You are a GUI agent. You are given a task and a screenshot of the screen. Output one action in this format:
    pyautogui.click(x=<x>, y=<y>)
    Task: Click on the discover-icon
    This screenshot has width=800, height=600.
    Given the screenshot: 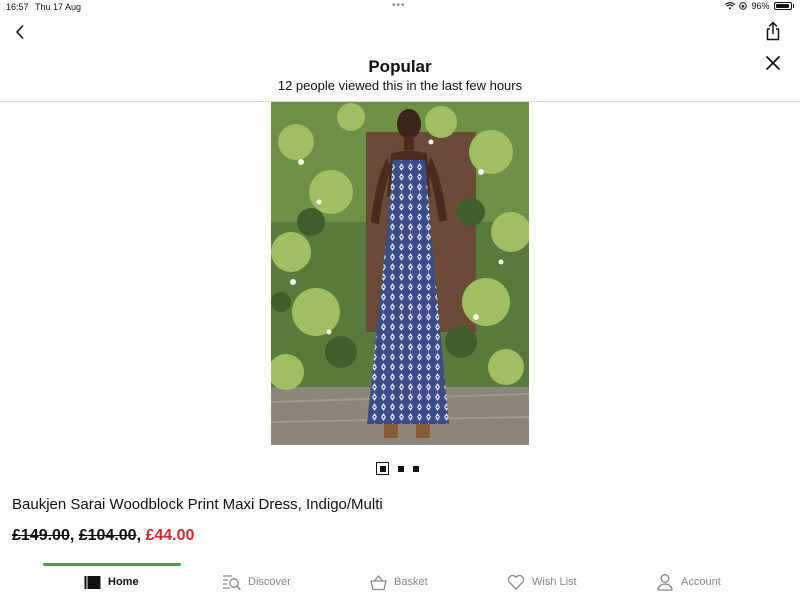 What is the action you would take?
    pyautogui.click(x=232, y=582)
    